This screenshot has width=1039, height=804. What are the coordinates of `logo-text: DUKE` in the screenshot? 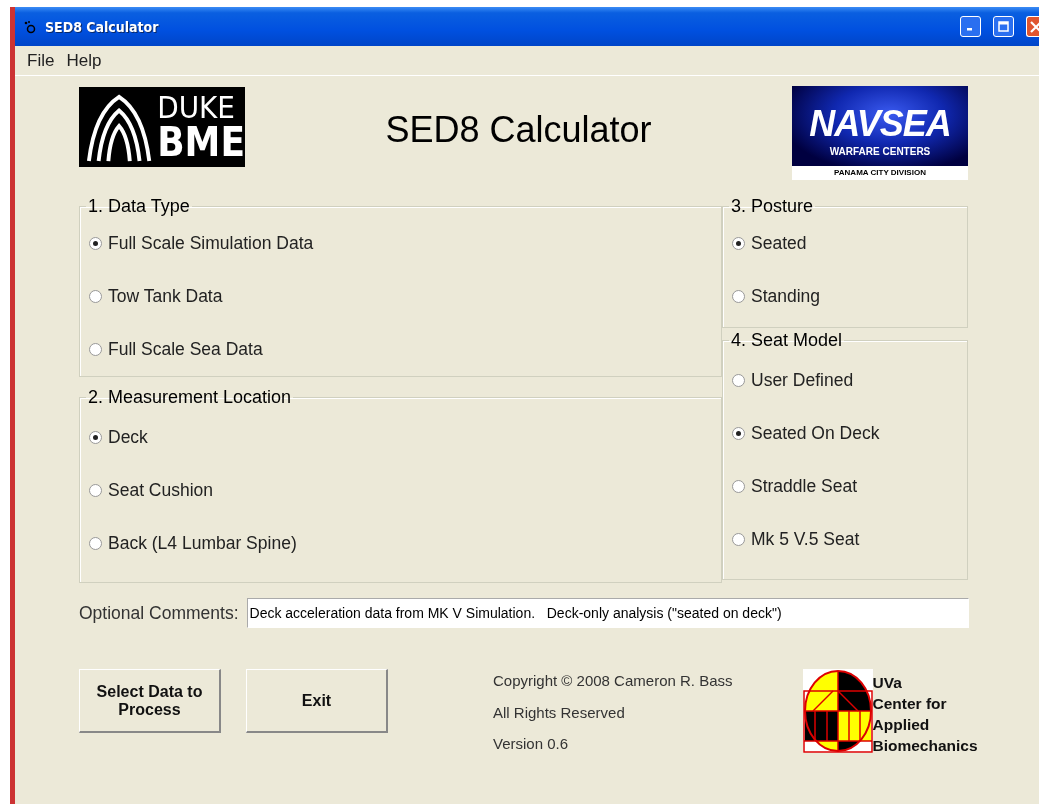 It's located at (196, 108).